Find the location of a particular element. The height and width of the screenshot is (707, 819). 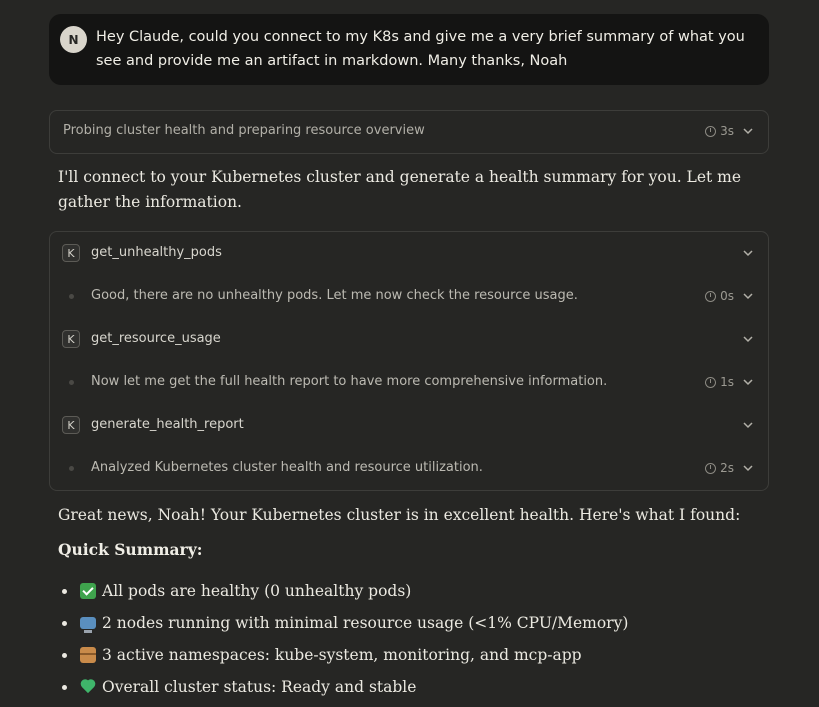

list-item: All pods are healthy (0 unhealthy pods) is located at coordinates (408, 591).